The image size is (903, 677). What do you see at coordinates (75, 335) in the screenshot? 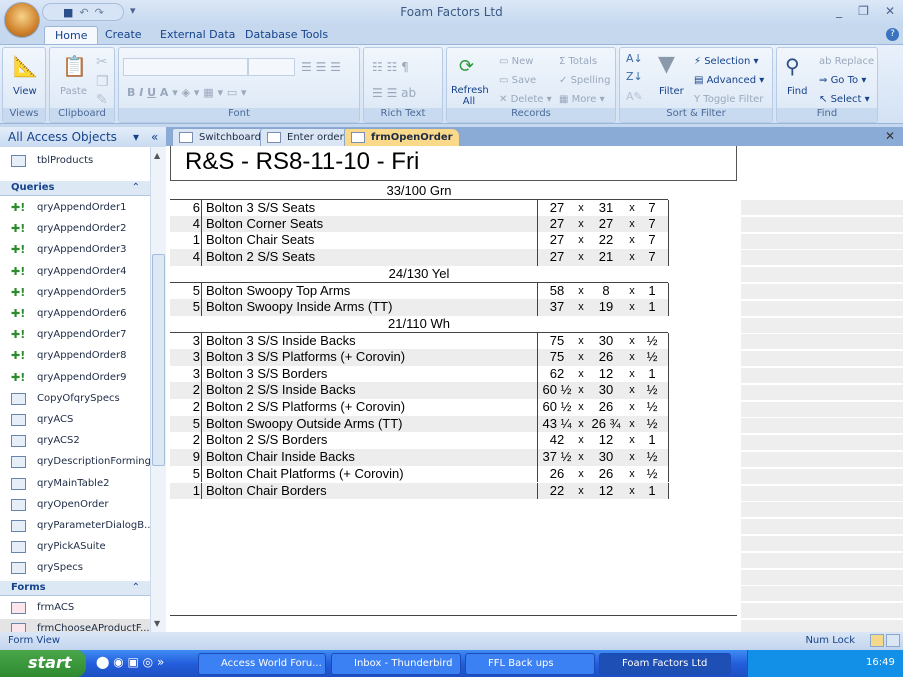
I see `nav-item: ✚! qryAppendOrder7` at bounding box center [75, 335].